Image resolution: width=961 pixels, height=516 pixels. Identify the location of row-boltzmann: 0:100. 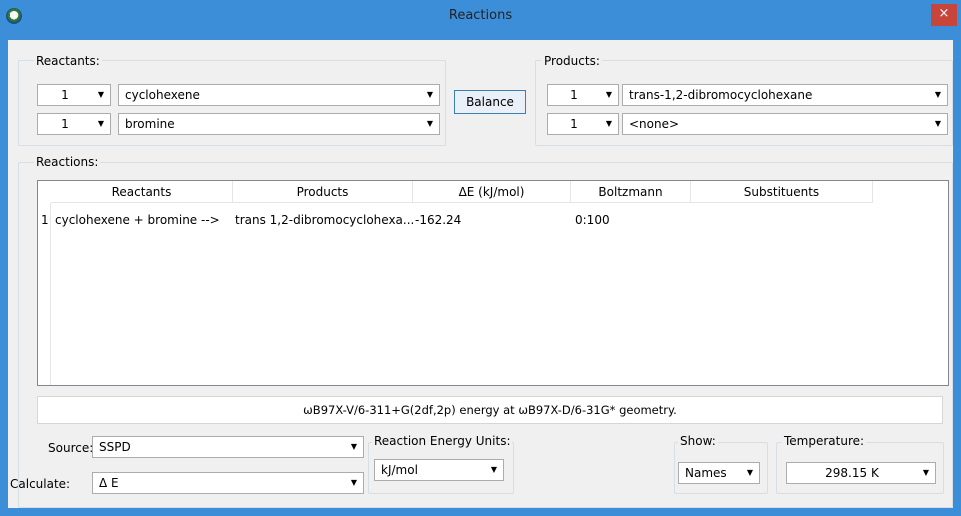
(592, 220).